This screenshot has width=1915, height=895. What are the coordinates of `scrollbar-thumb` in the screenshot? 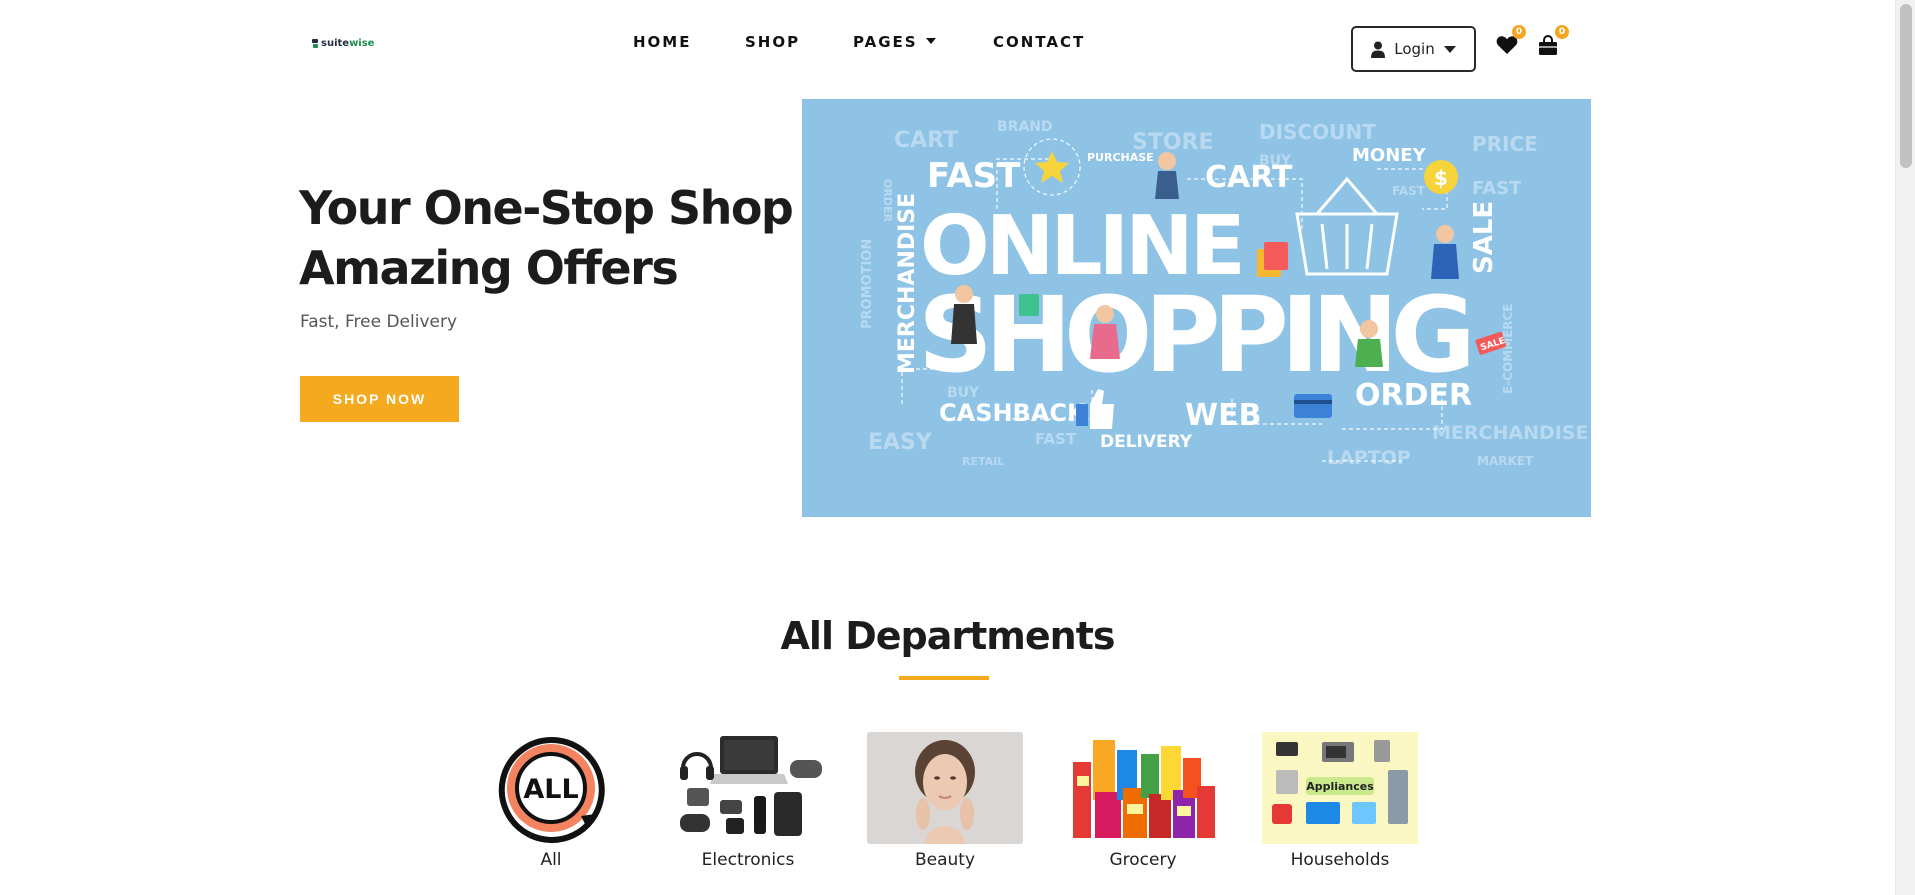 It's located at (1906, 86).